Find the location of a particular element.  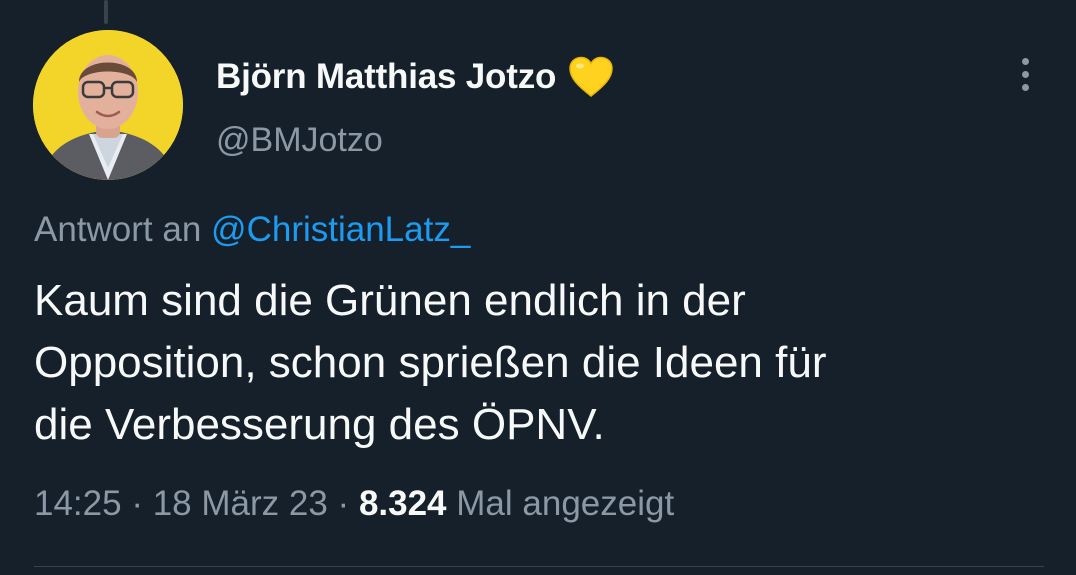

author-display-name: Björn Matthias Jotzo is located at coordinates (386, 77).